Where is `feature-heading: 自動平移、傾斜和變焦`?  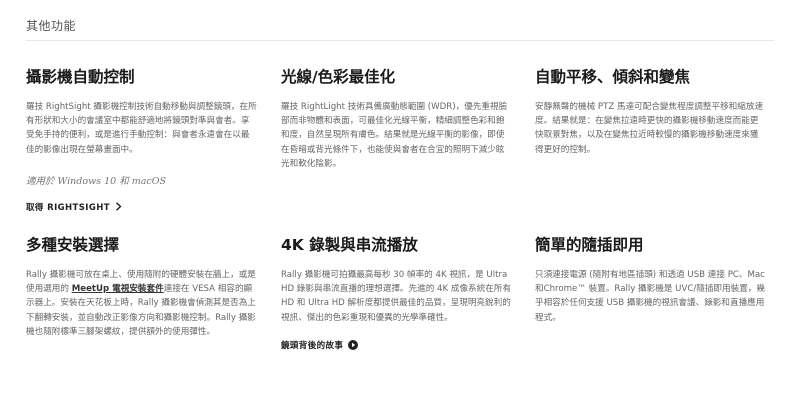 feature-heading: 自動平移、傾斜和變焦 is located at coordinates (613, 77).